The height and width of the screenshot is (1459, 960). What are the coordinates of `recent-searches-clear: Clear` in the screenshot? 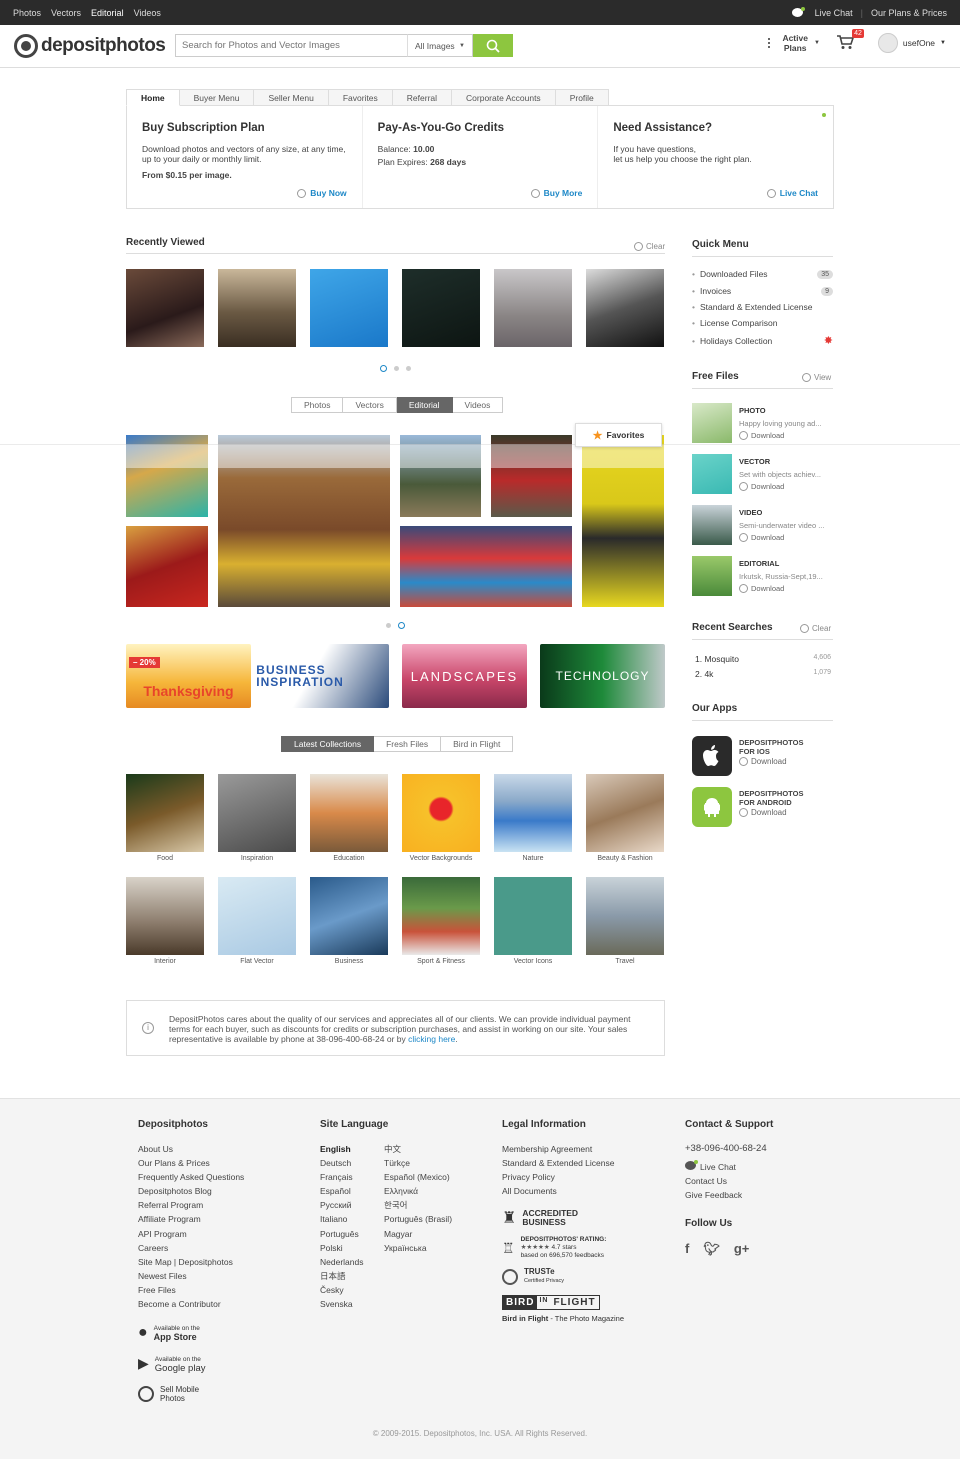 It's located at (815, 628).